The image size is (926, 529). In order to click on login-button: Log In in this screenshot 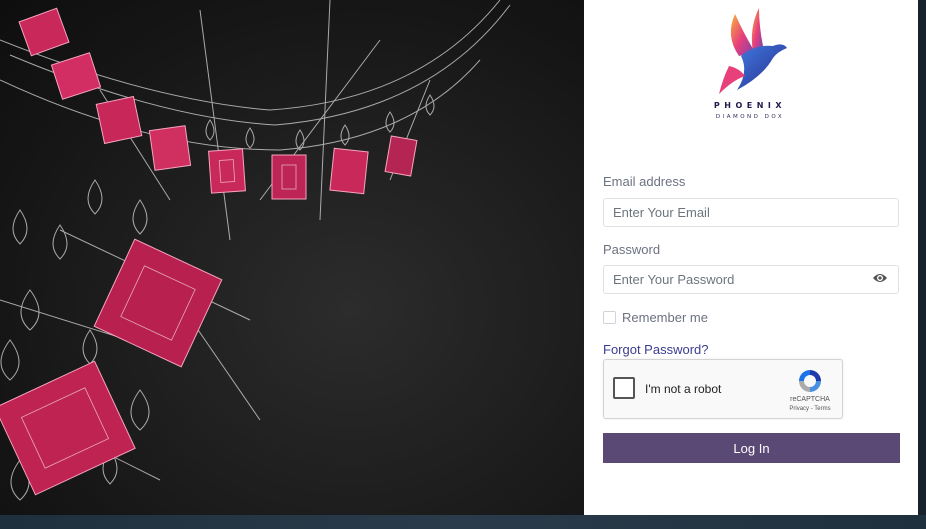, I will do `click(751, 448)`.